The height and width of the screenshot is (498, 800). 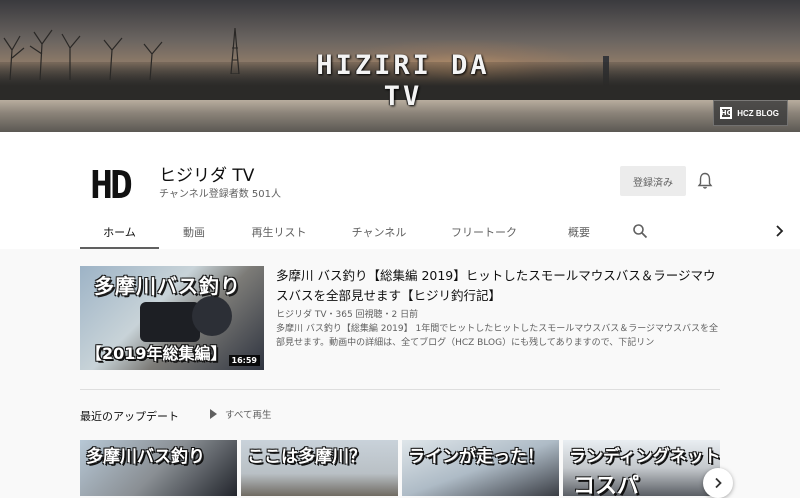 I want to click on tab-videos: 動画, so click(x=194, y=231).